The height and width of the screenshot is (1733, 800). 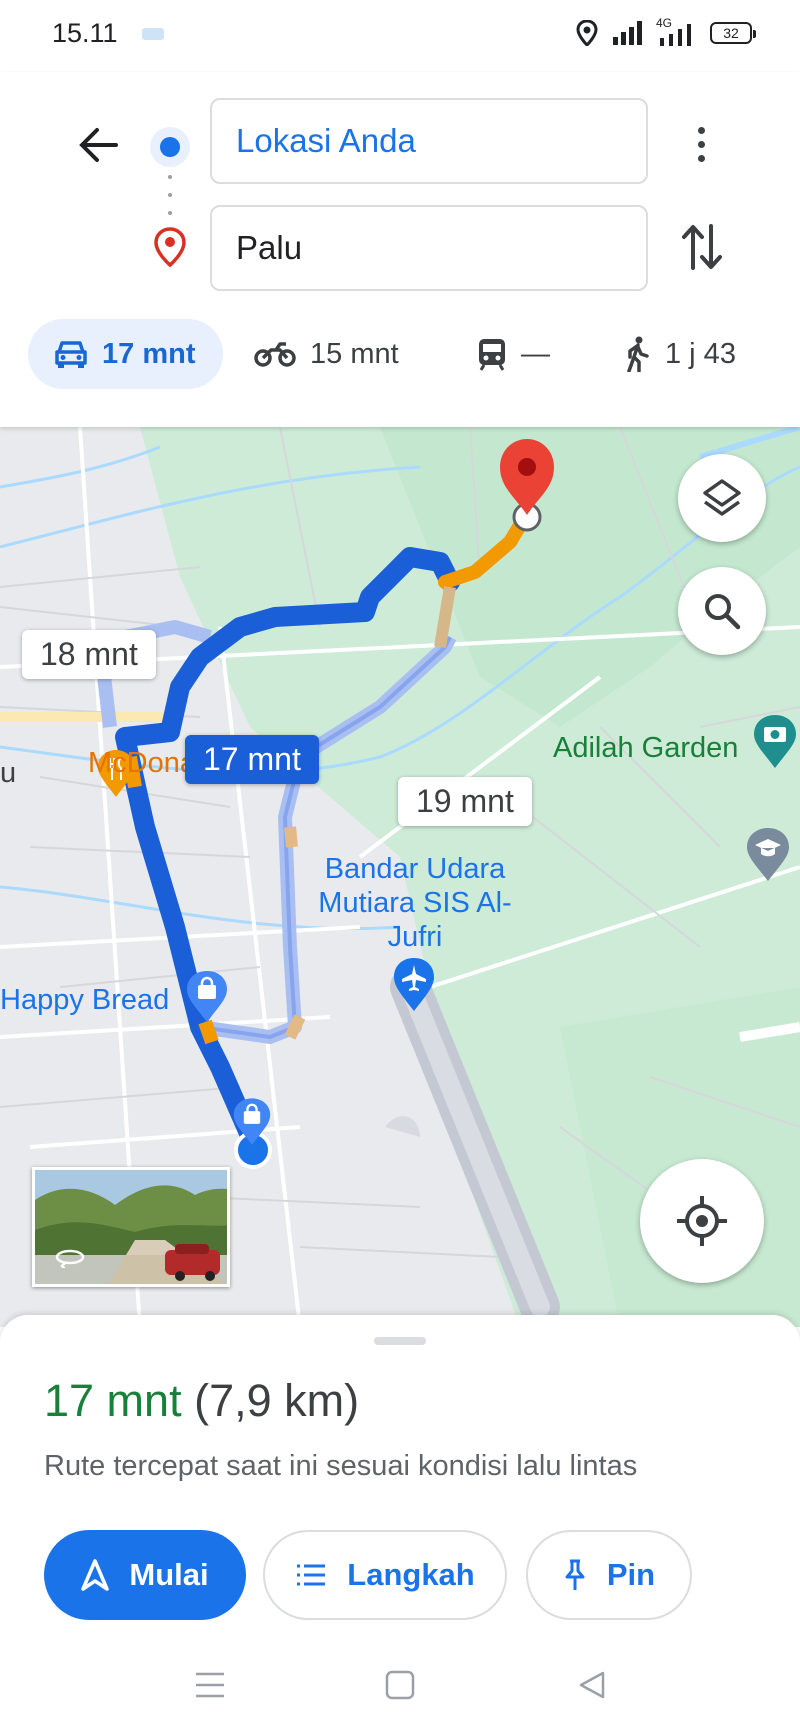 I want to click on route-distance: (7,9 km), so click(x=277, y=1400).